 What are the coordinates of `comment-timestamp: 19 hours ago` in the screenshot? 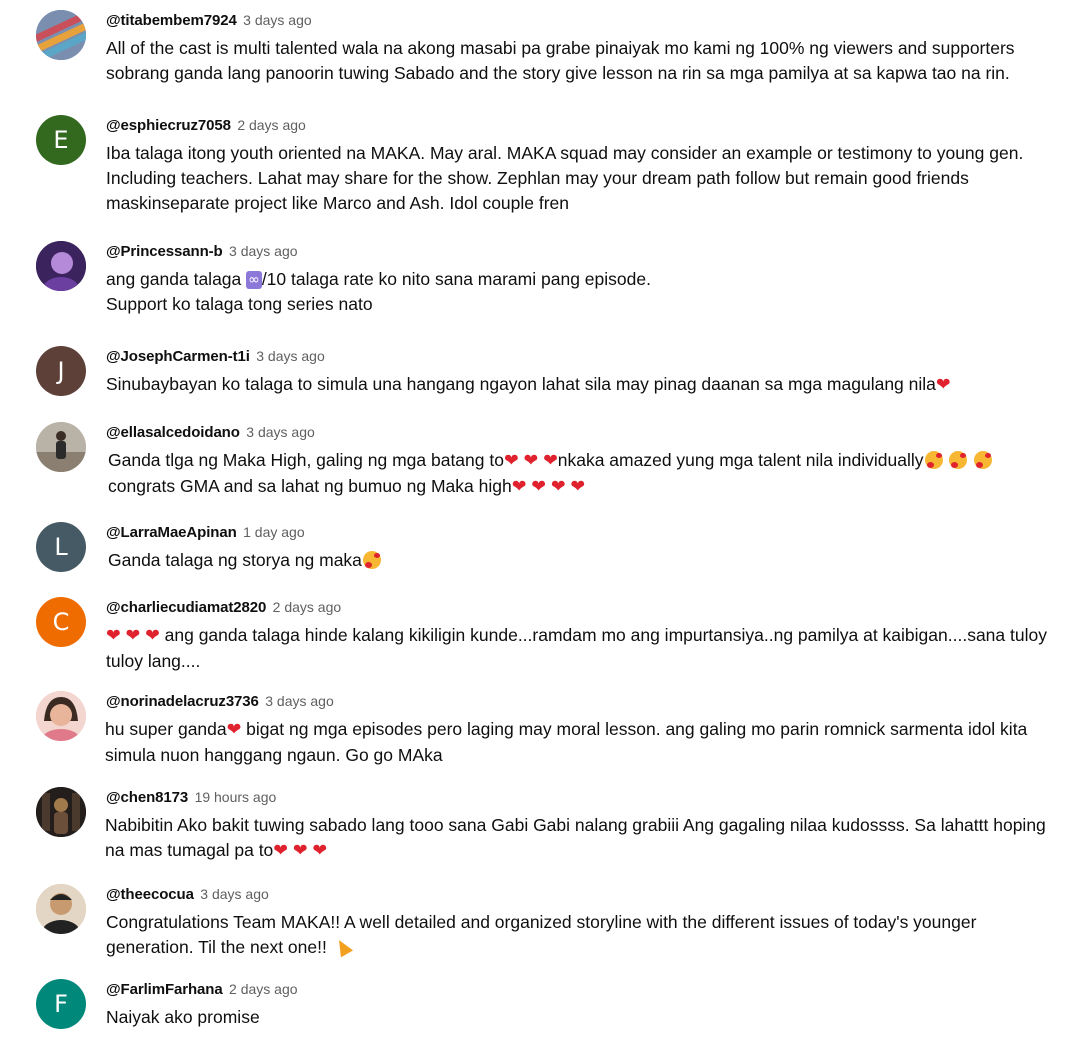 It's located at (236, 797).